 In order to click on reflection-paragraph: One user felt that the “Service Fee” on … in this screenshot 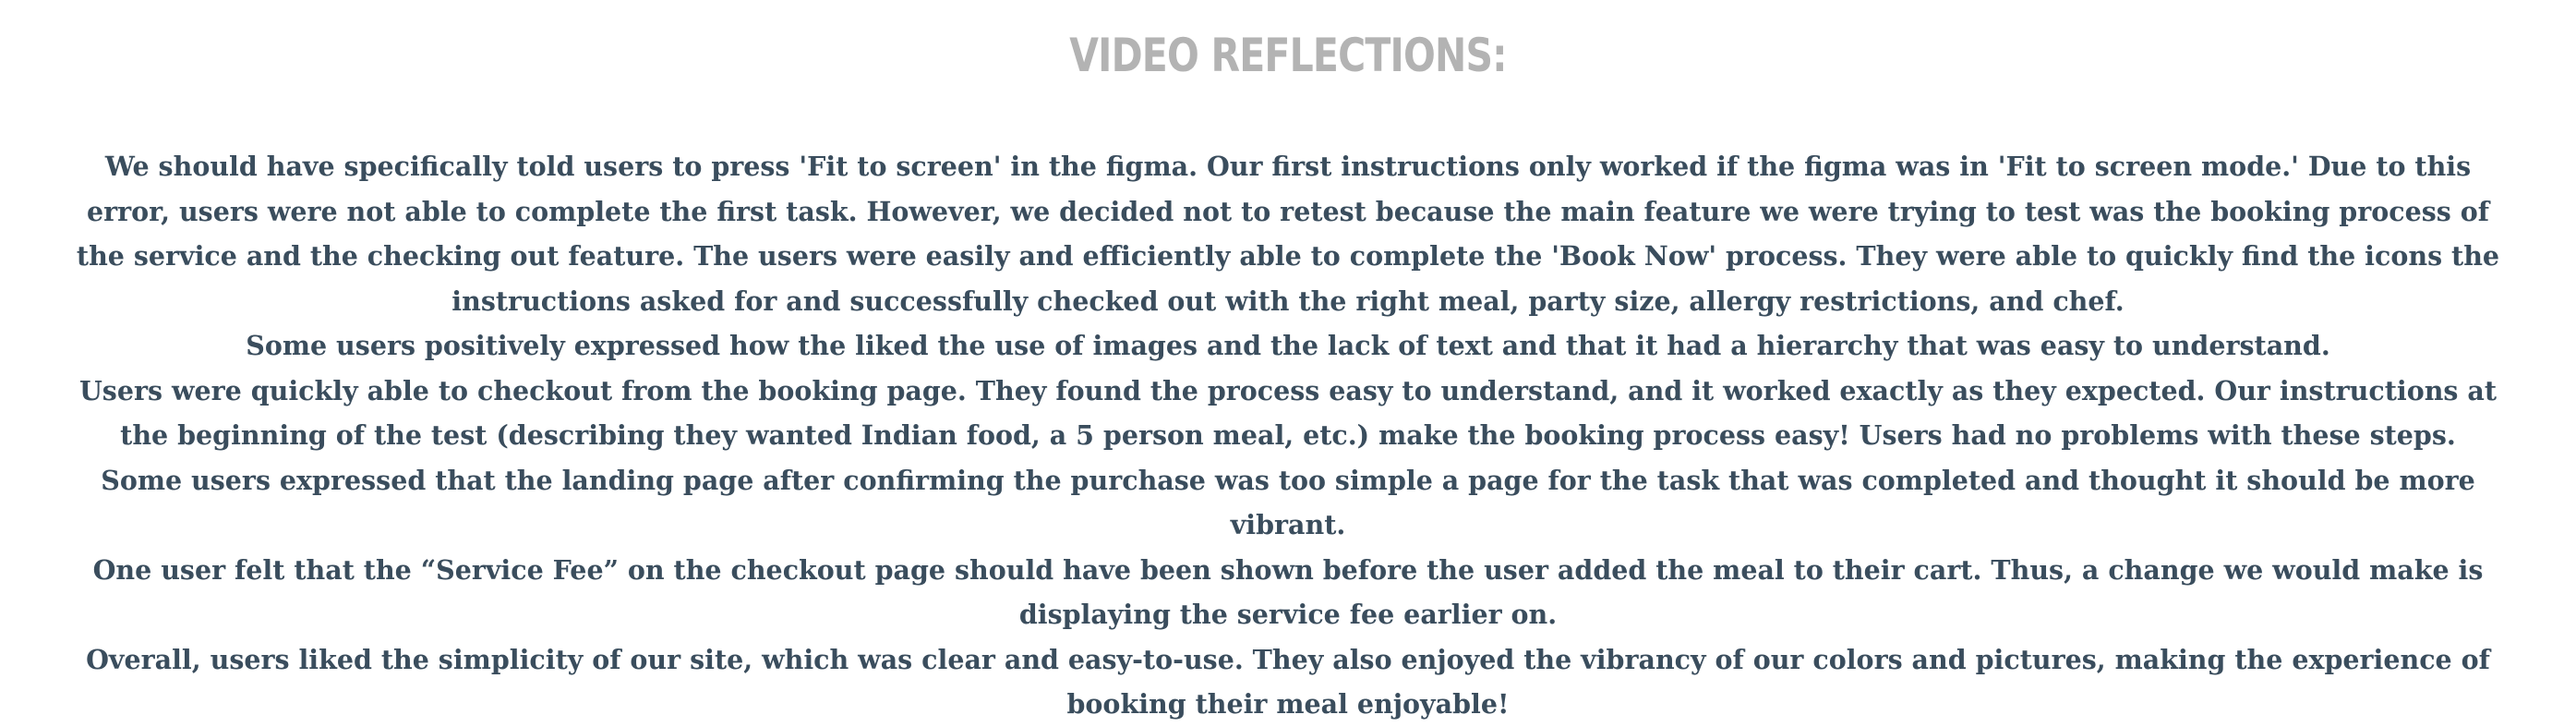, I will do `click(1288, 592)`.